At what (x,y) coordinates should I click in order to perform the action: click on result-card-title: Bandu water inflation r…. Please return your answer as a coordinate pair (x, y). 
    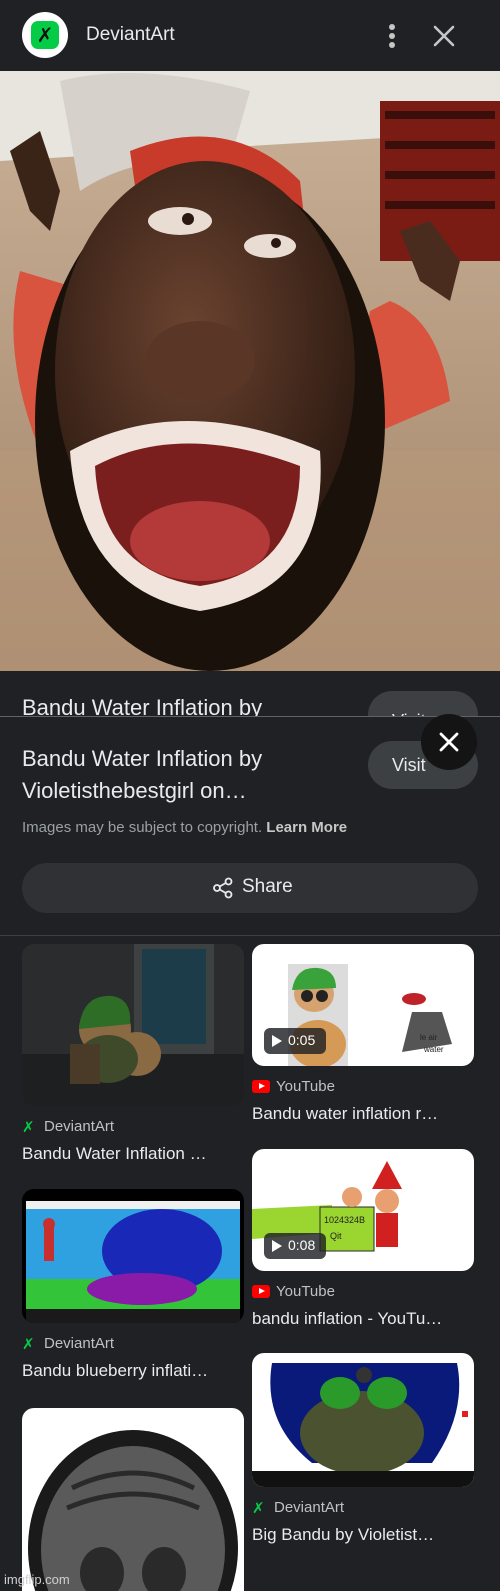
    Looking at the image, I should click on (363, 1114).